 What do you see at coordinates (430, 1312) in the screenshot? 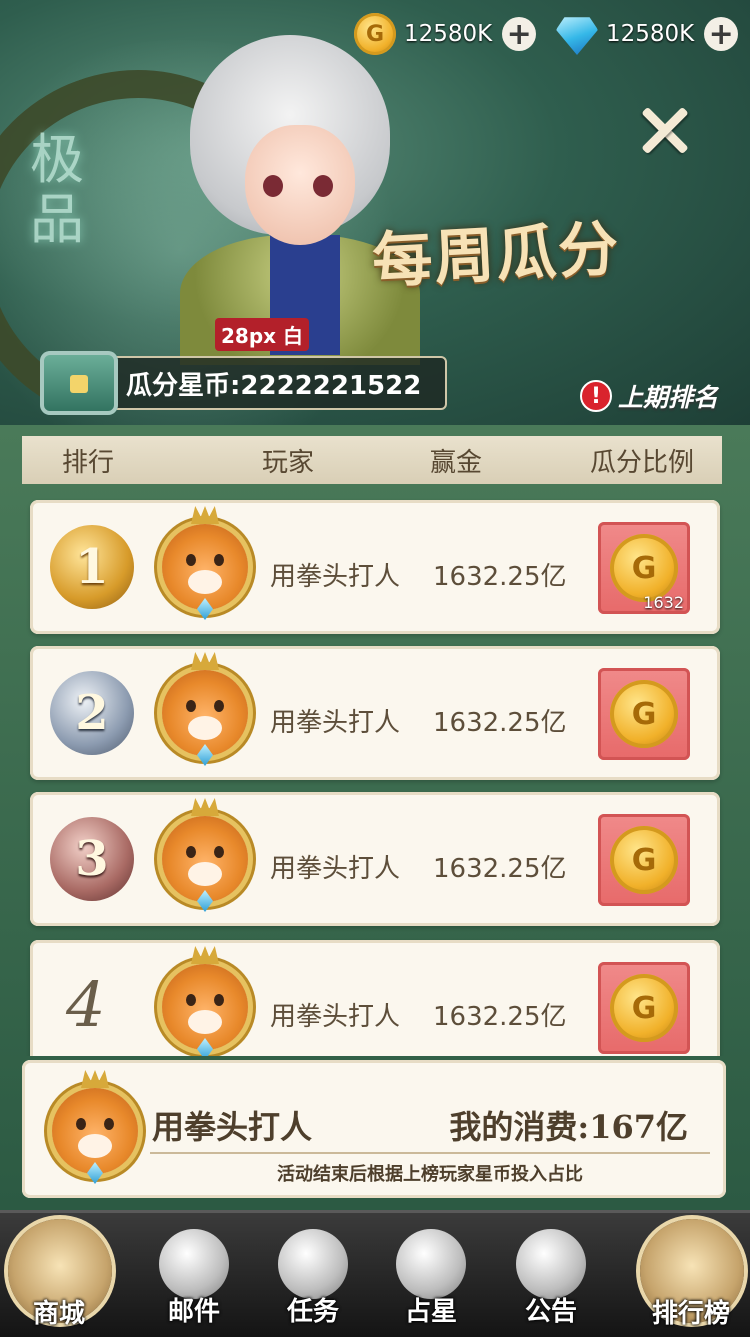
I see `nav-astrology-label: 占星` at bounding box center [430, 1312].